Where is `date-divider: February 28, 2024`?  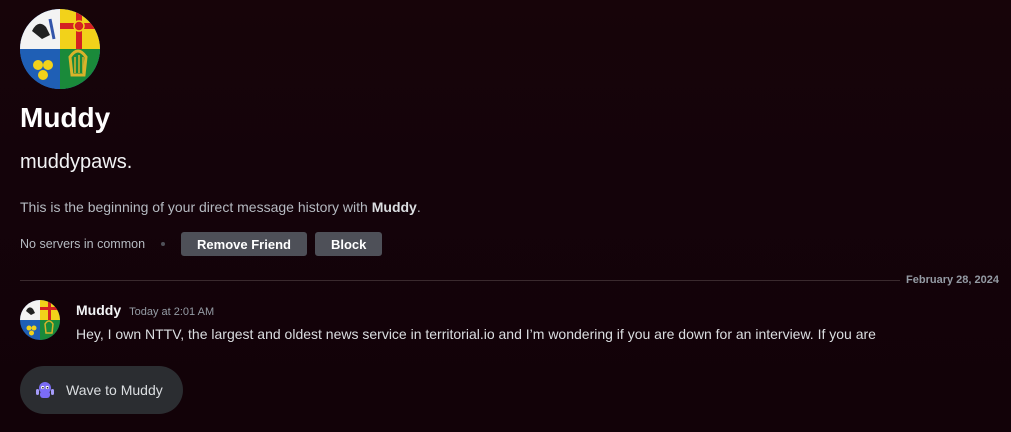 date-divider: February 28, 2024 is located at coordinates (509, 280).